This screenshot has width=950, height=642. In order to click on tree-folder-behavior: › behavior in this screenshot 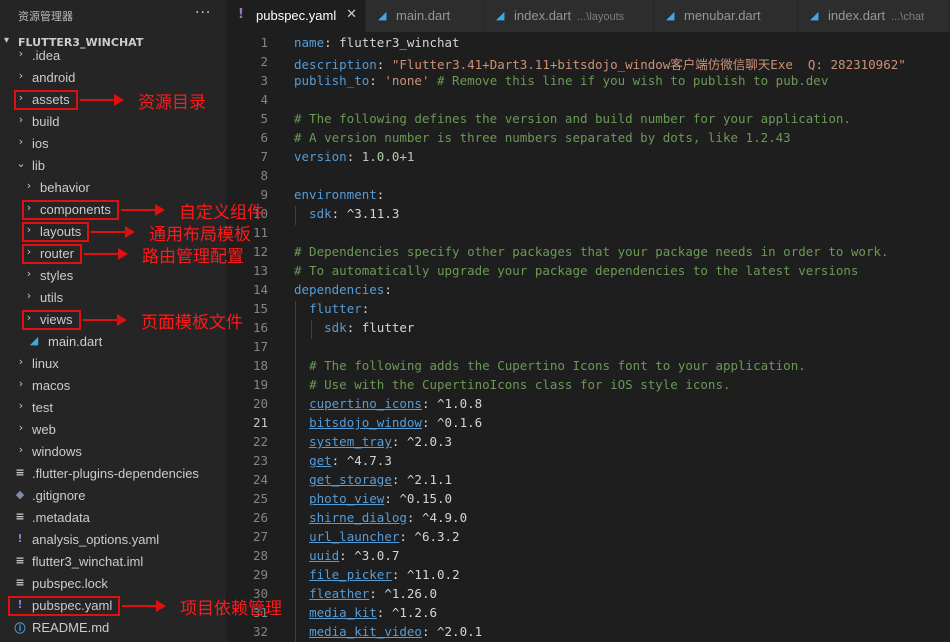, I will do `click(113, 188)`.